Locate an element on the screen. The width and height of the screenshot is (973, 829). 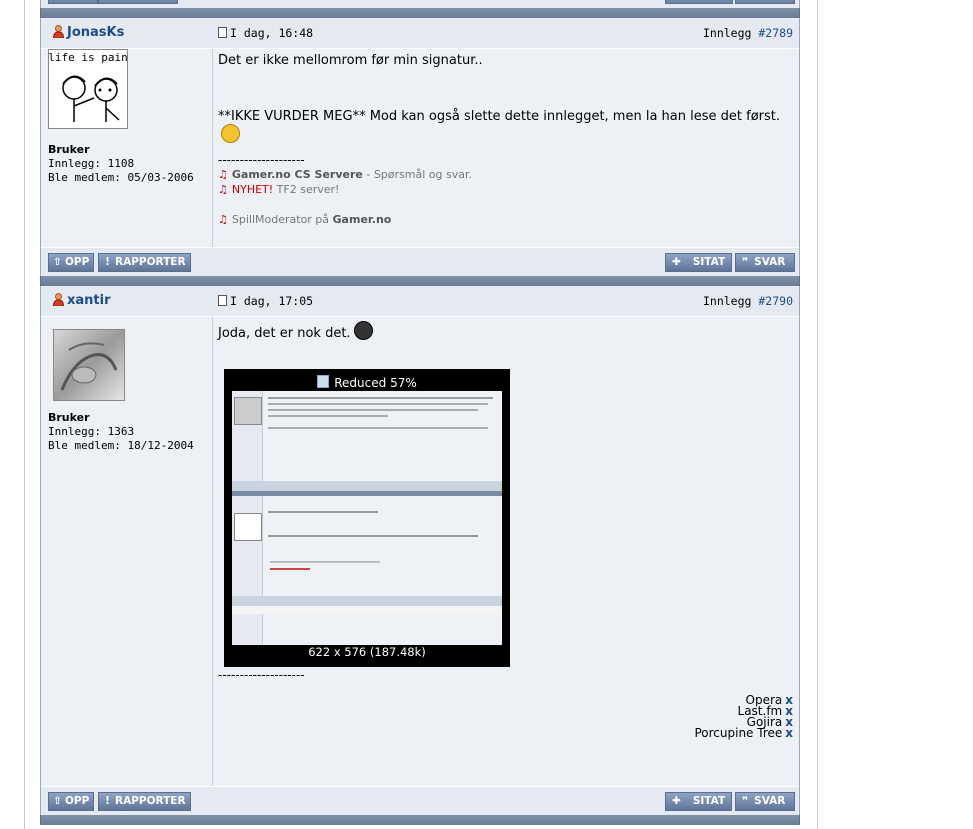
signature-text: - Spørsmål og svar. is located at coordinates (417, 174).